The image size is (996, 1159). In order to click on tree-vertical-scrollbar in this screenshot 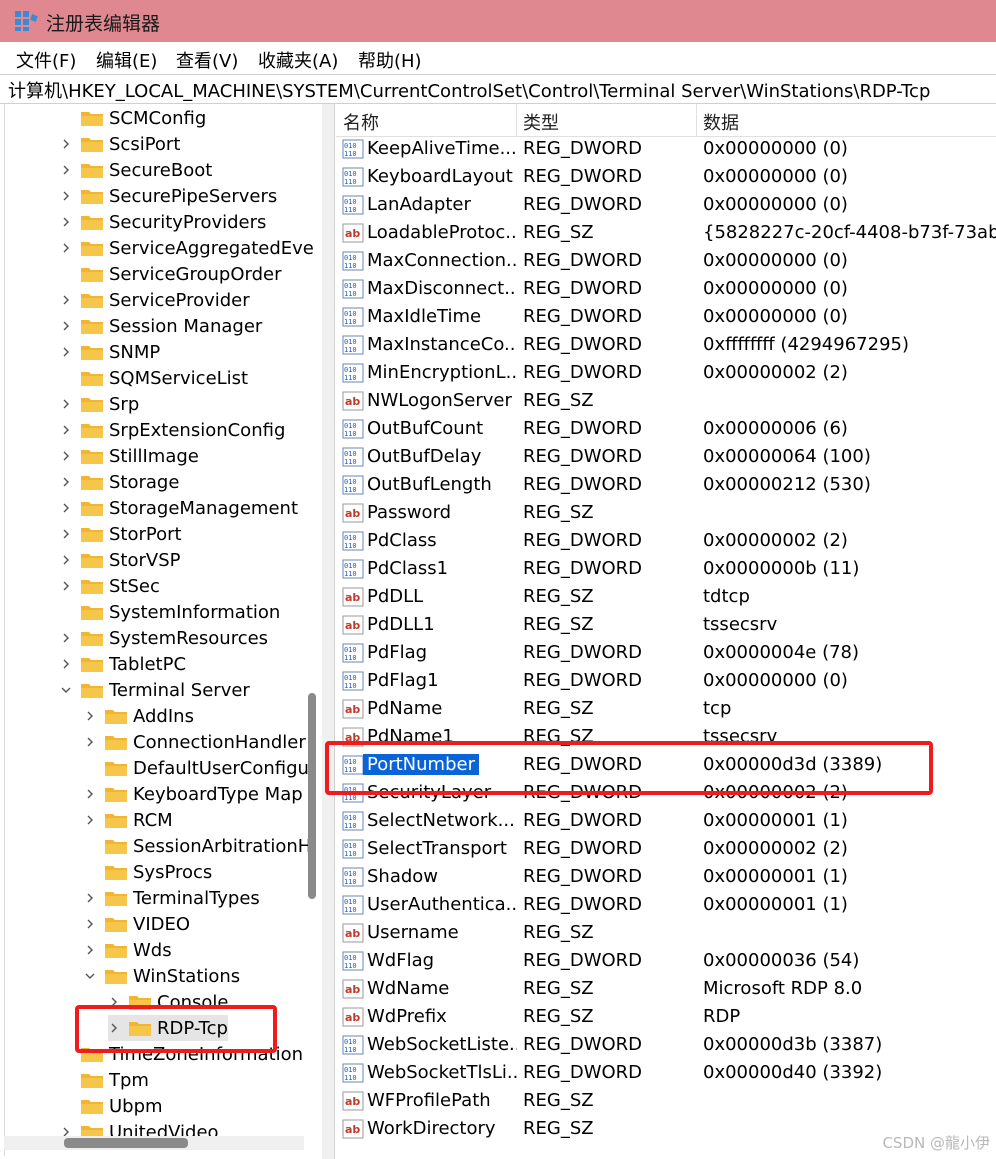, I will do `click(312, 614)`.